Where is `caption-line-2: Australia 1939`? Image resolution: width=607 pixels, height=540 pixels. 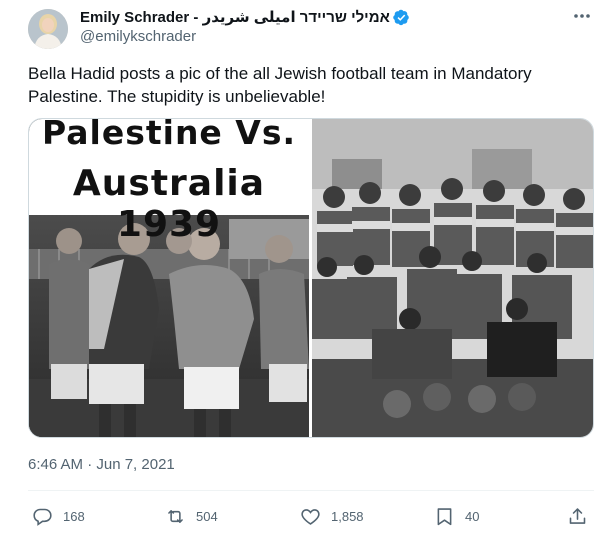 caption-line-2: Australia 1939 is located at coordinates (169, 204).